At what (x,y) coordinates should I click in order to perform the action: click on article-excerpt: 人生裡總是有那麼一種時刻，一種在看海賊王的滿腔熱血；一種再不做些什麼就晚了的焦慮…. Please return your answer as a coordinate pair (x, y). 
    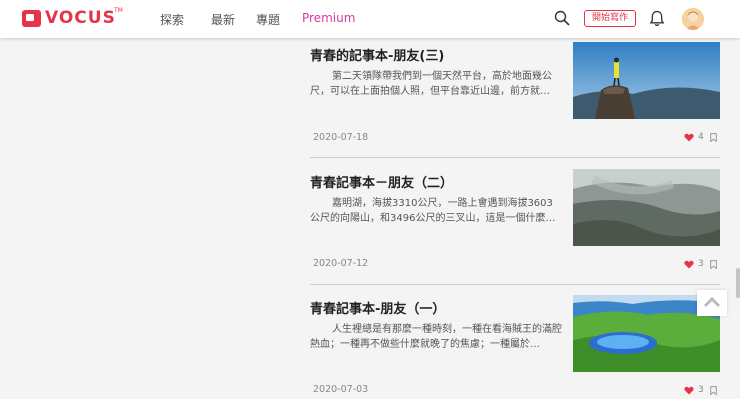
    Looking at the image, I should click on (436, 337).